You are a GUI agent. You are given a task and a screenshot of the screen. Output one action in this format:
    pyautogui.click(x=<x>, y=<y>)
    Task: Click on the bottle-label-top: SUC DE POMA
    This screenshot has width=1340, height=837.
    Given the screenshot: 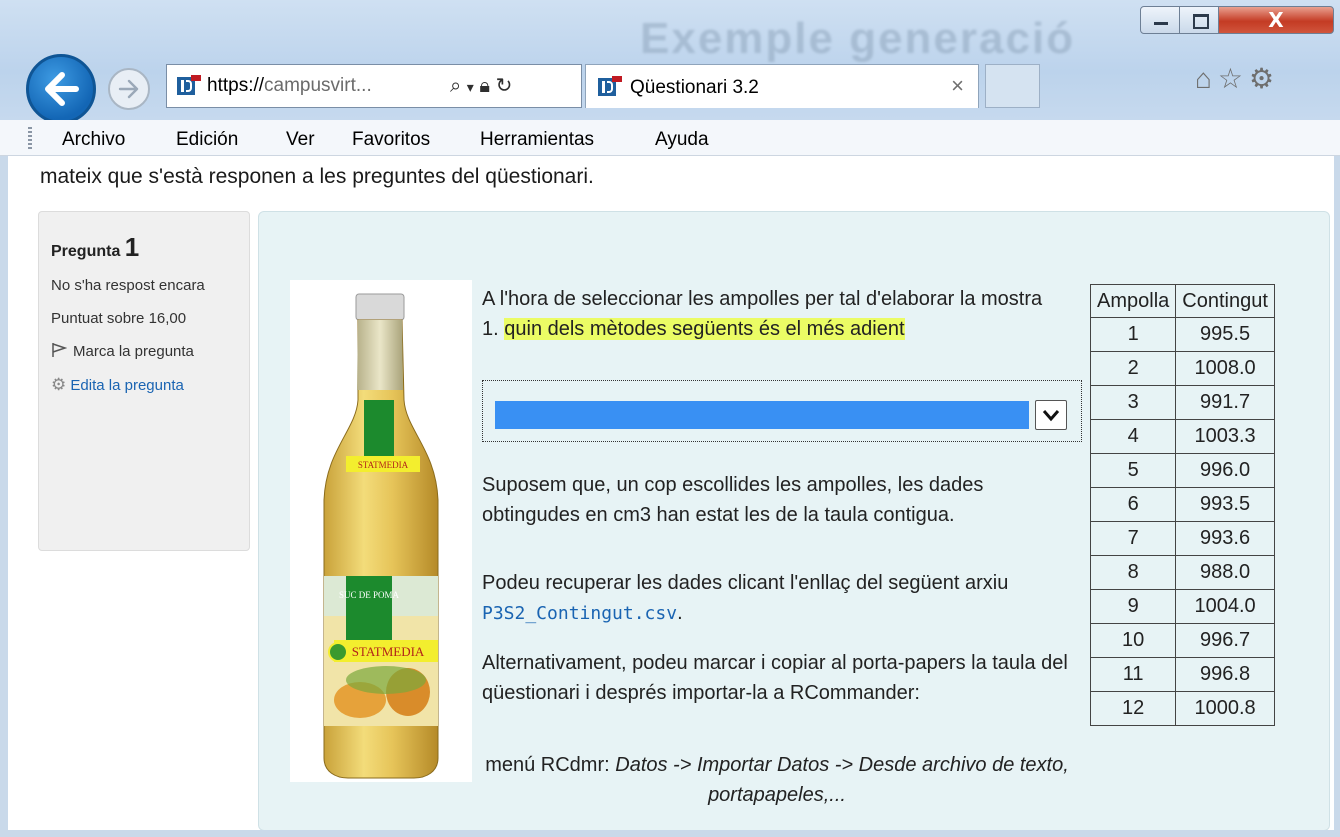 What is the action you would take?
    pyautogui.click(x=369, y=595)
    